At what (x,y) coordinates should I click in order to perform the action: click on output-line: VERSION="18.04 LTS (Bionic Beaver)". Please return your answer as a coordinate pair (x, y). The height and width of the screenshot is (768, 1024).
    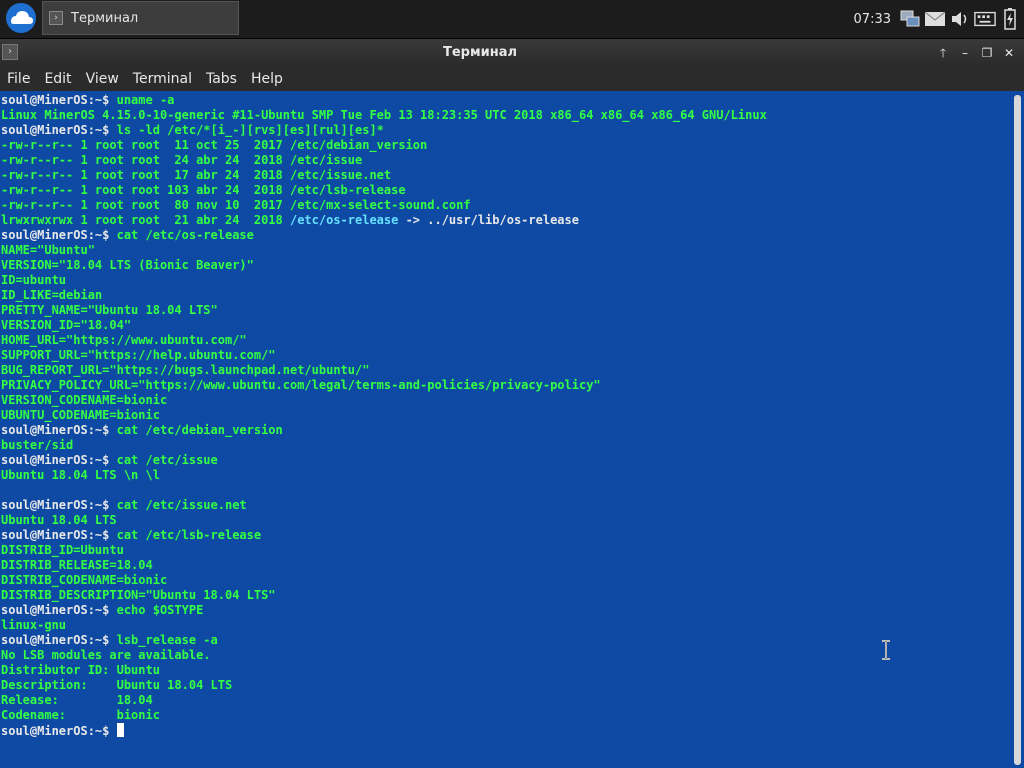
    Looking at the image, I should click on (127, 265).